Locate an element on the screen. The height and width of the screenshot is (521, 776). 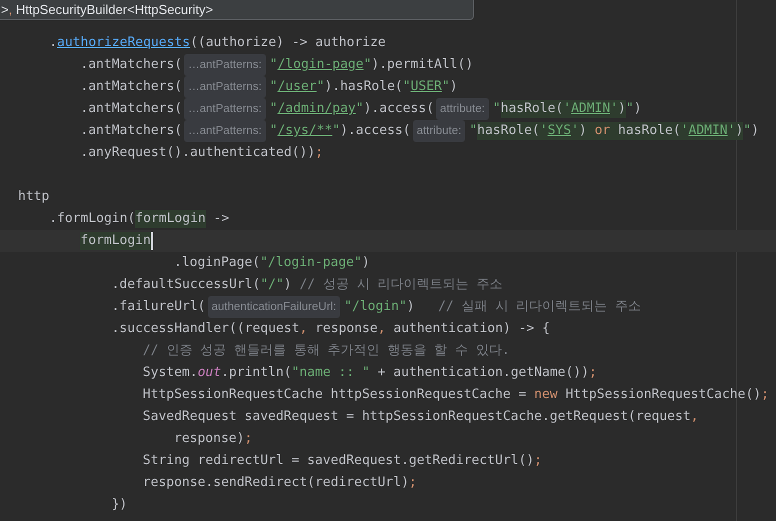
keyword: new is located at coordinates (546, 395).